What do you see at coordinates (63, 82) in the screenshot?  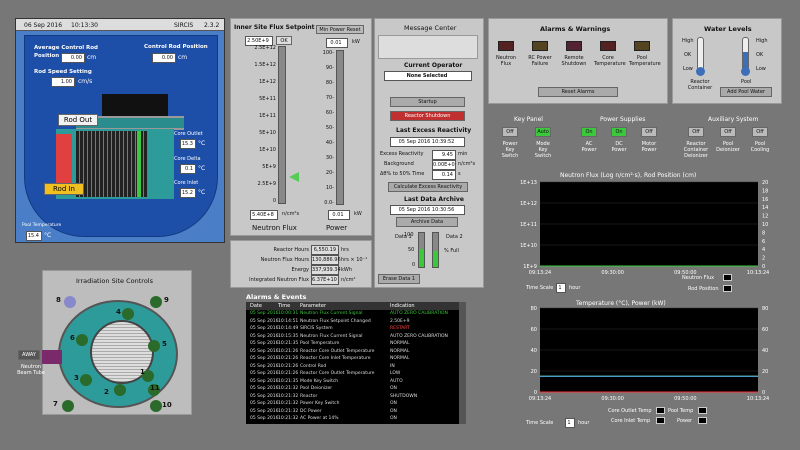 I see `speed-value: 1.00` at bounding box center [63, 82].